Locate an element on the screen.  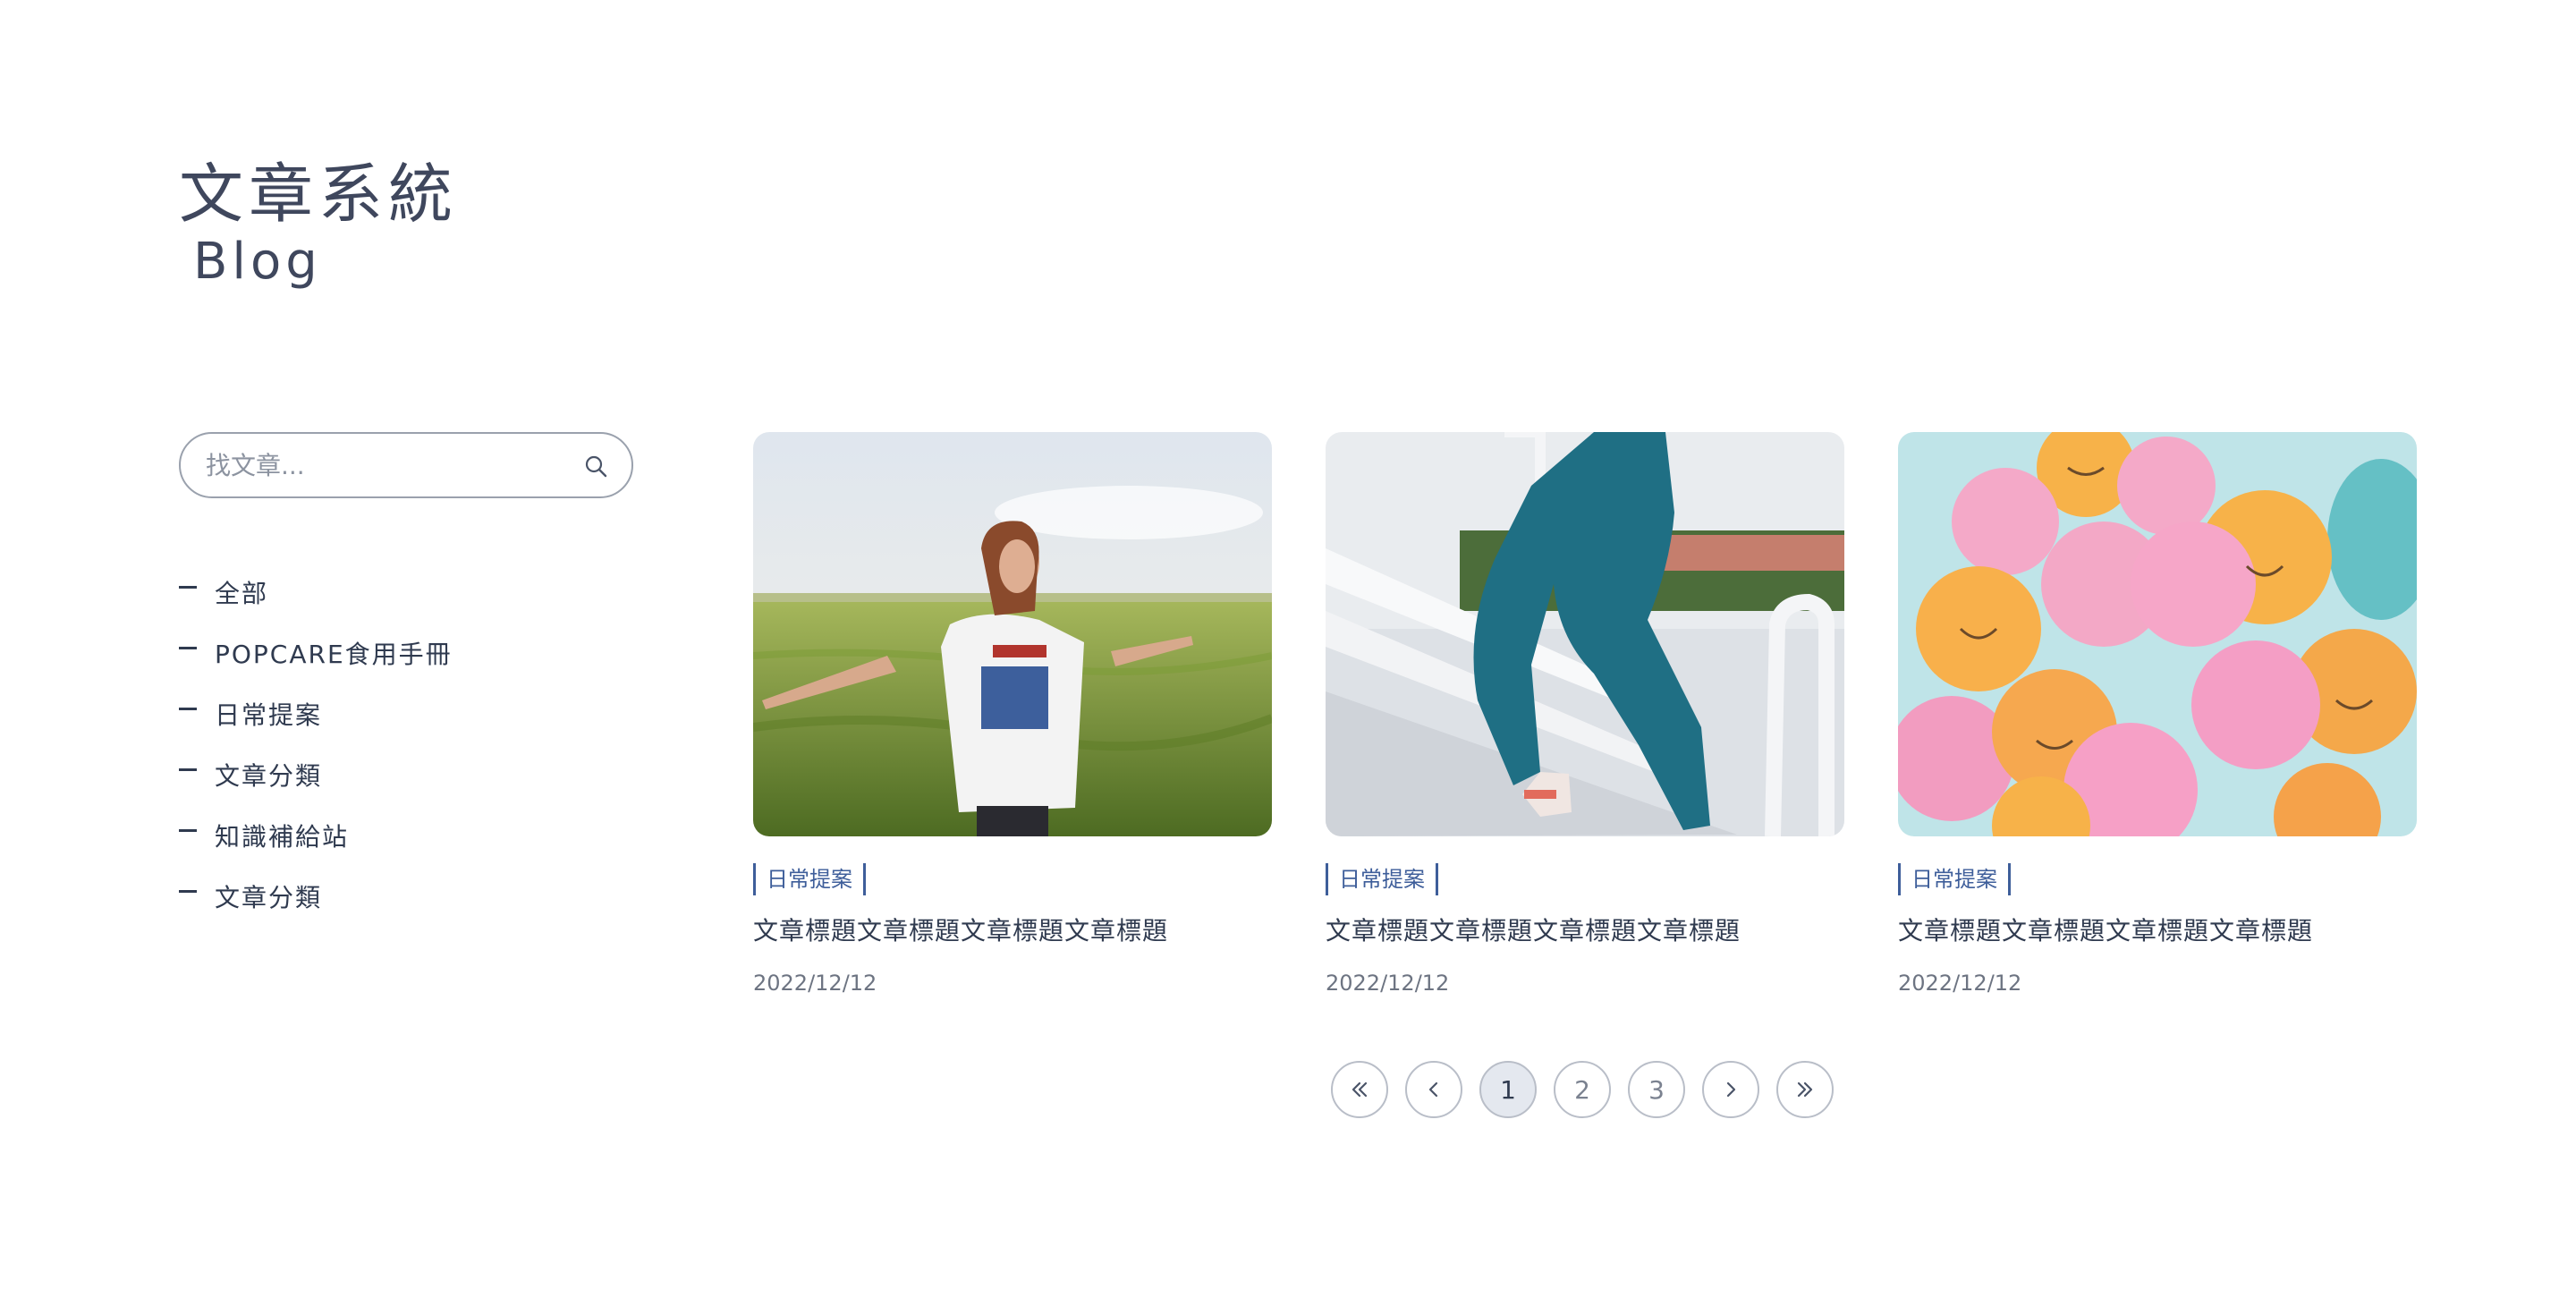
search-box is located at coordinates (406, 465).